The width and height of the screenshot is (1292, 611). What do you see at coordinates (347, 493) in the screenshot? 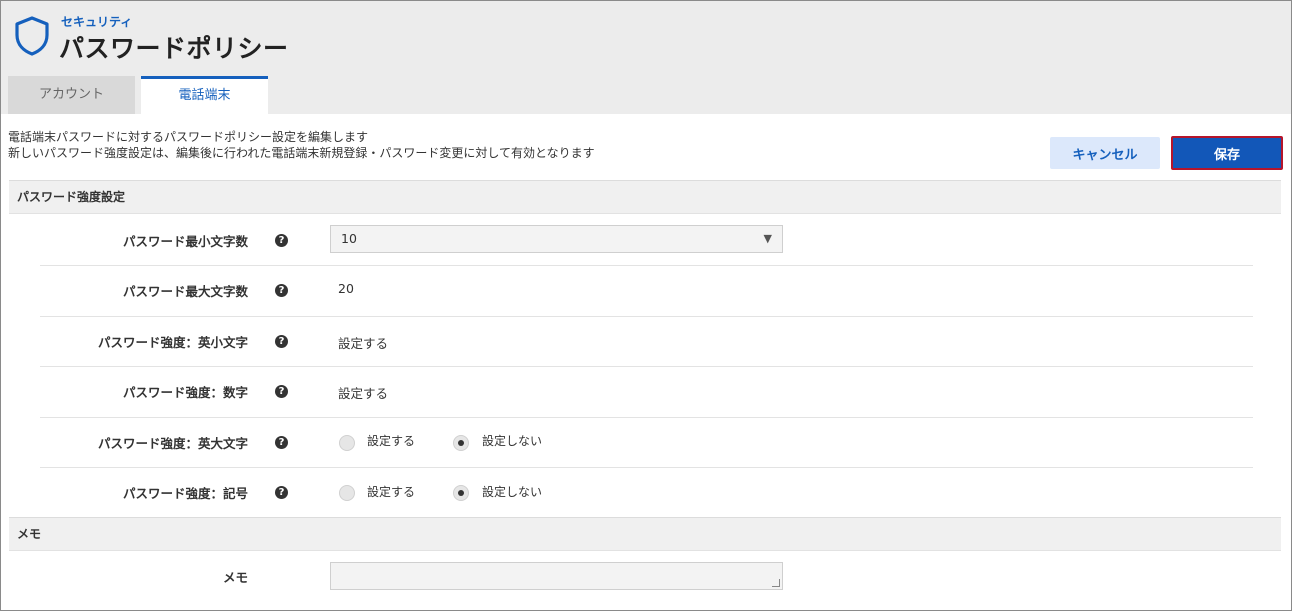
I see `symbols-radio-on` at bounding box center [347, 493].